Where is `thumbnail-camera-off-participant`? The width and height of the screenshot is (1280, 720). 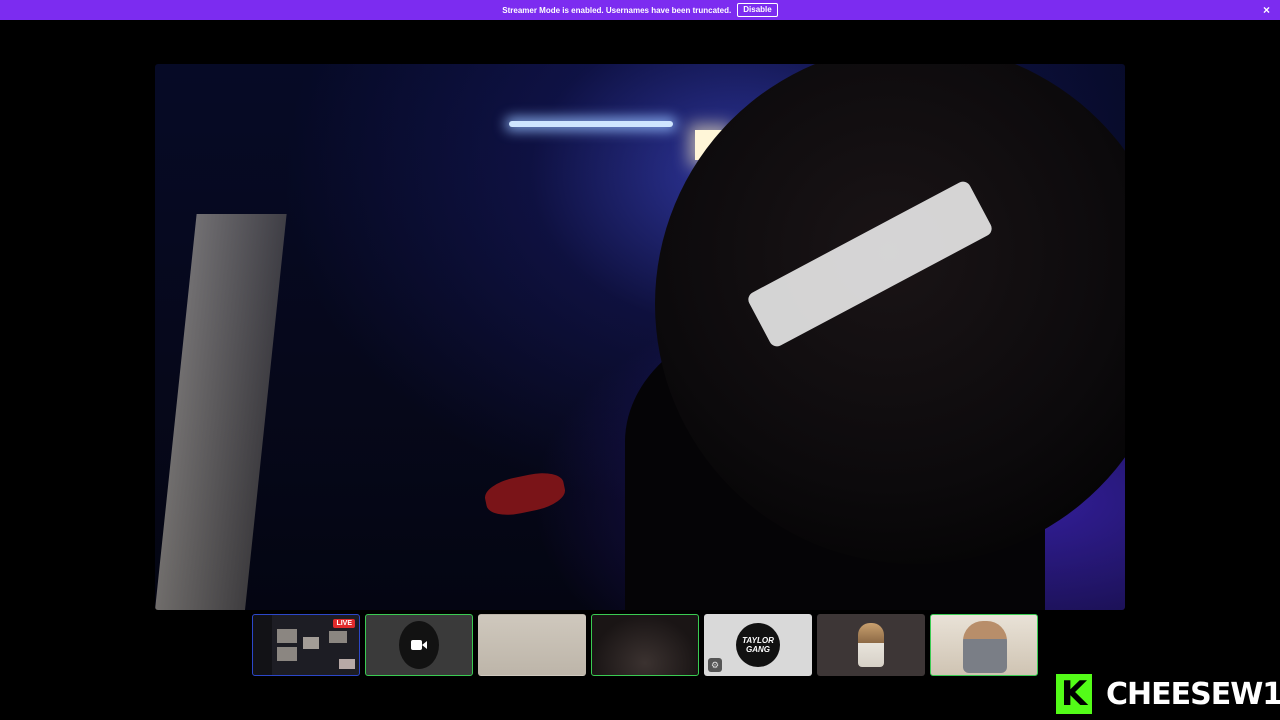
thumbnail-camera-off-participant is located at coordinates (419, 645).